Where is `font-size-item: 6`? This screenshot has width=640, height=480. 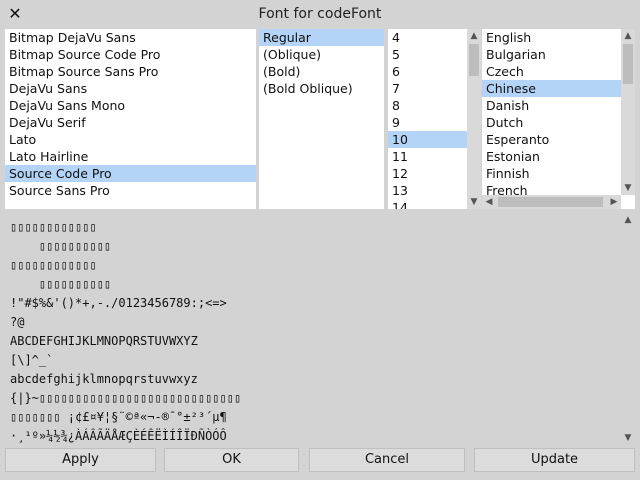
font-size-item: 6 is located at coordinates (427, 71).